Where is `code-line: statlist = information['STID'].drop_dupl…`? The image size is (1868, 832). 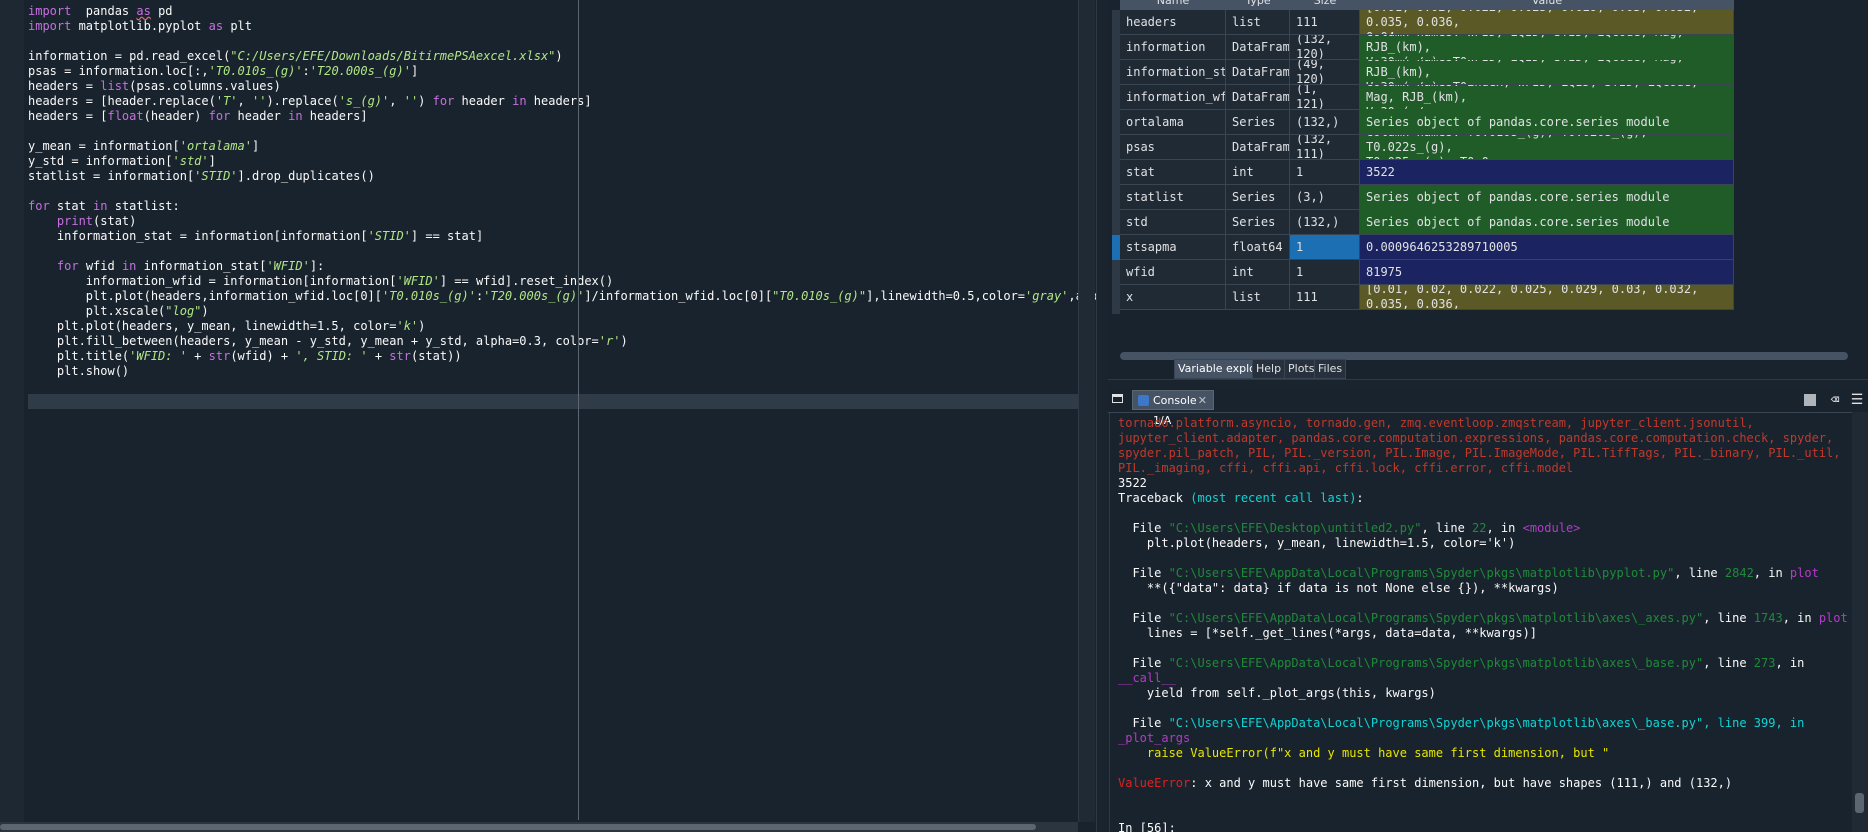 code-line: statlist = information['STID'].drop_dupl… is located at coordinates (553, 176).